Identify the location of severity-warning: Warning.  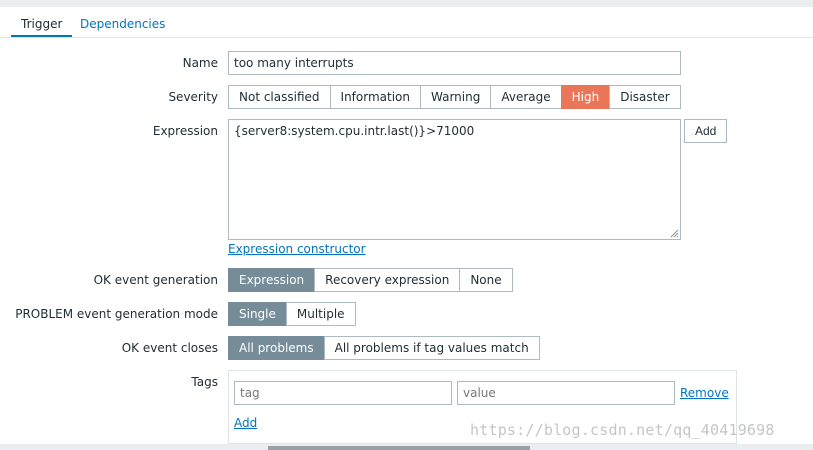
(456, 97).